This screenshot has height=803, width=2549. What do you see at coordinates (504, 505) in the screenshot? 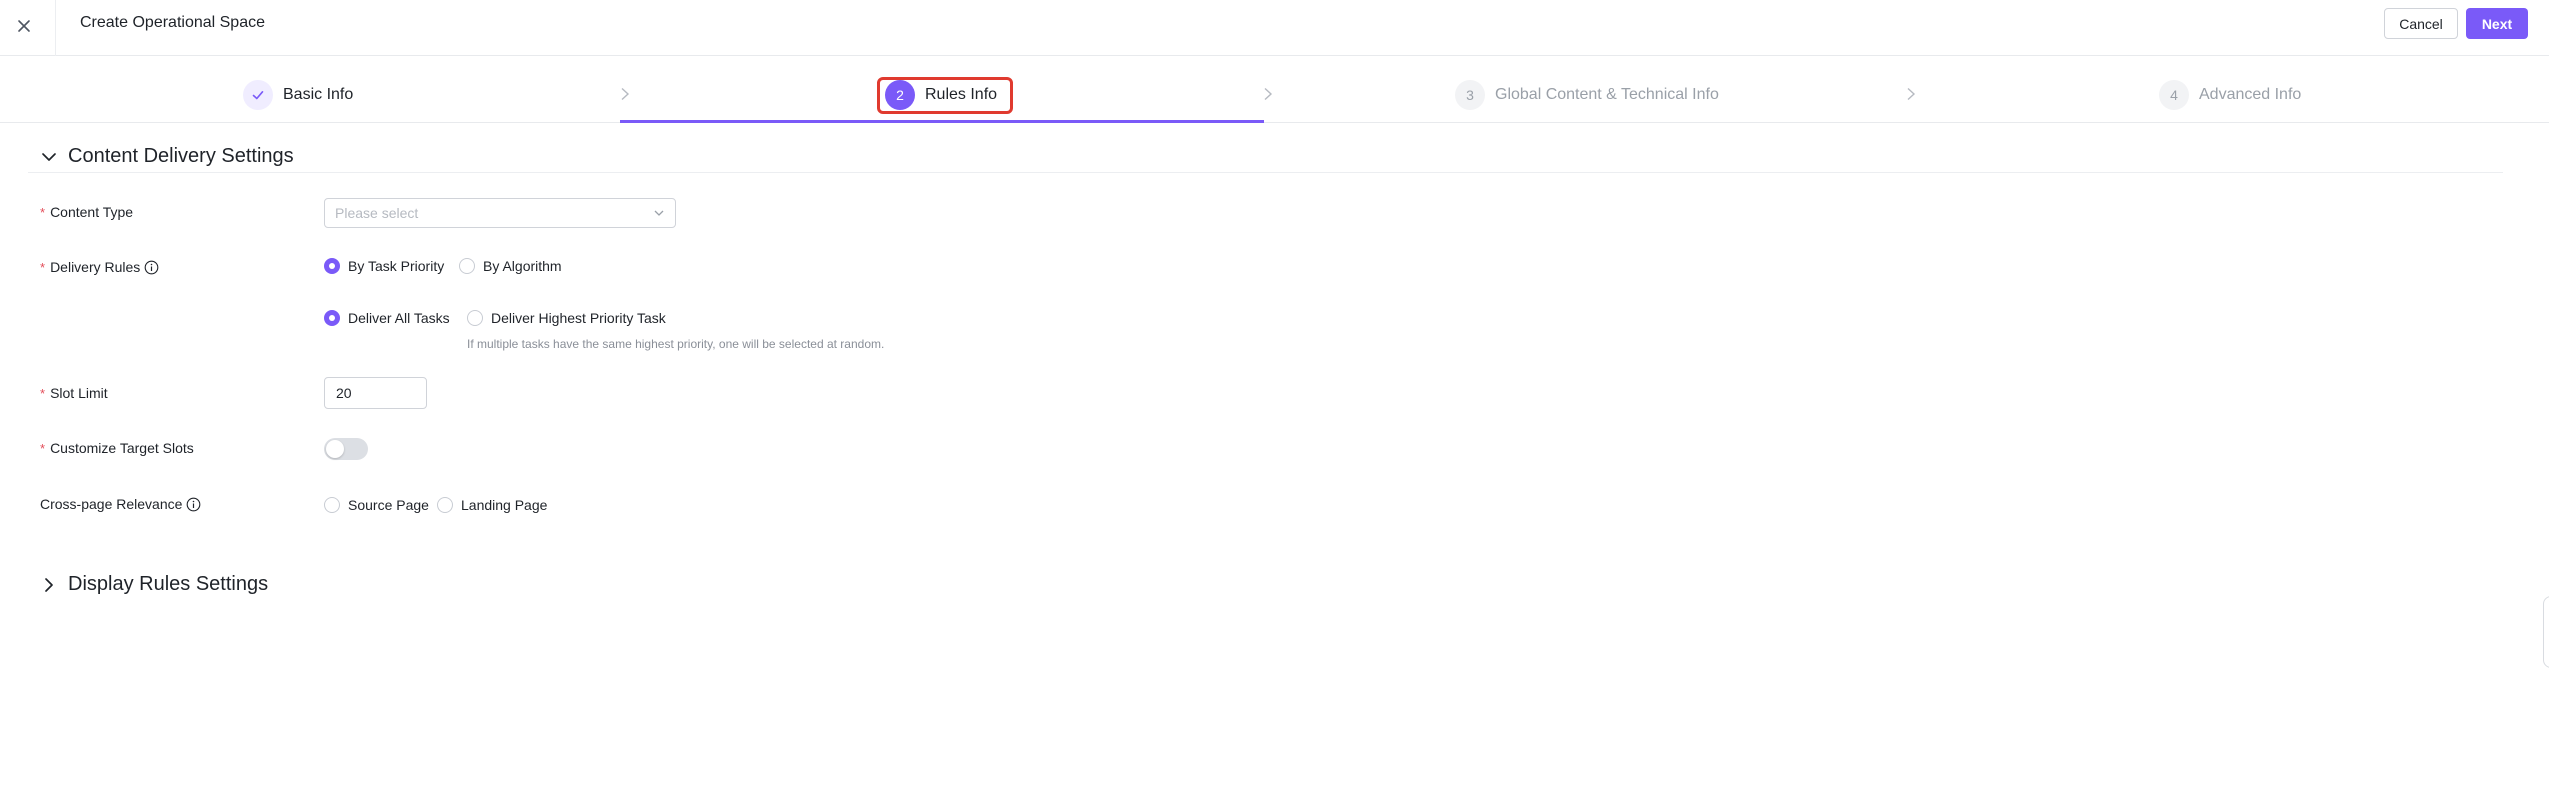
I see `radio-label: Landing Page` at bounding box center [504, 505].